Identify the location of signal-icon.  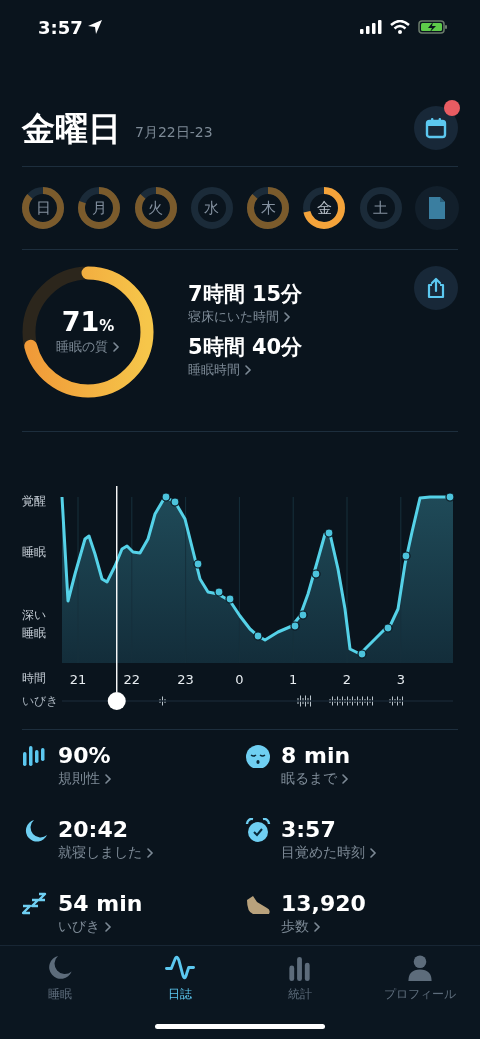
(371, 27).